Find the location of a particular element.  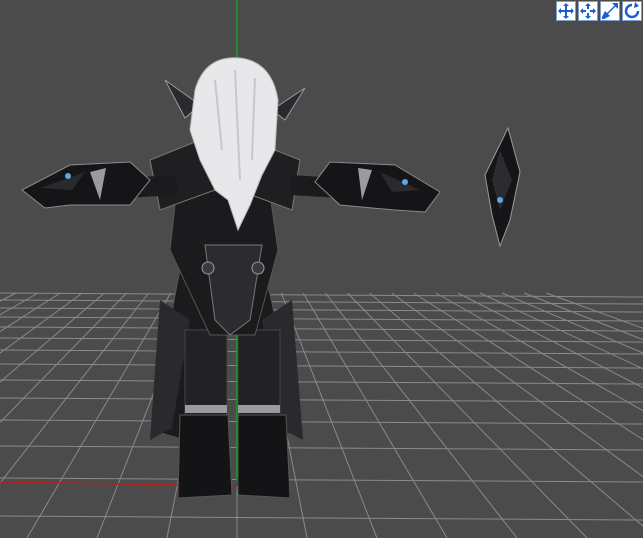

transform-toolbar is located at coordinates (599, 11).